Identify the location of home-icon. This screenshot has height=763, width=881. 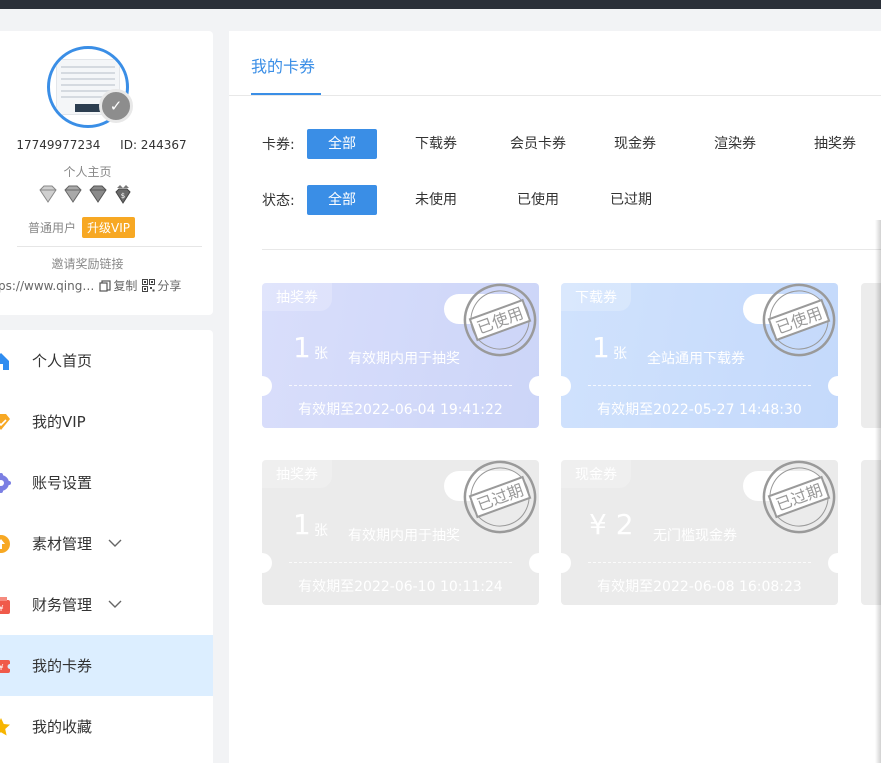
(6, 361).